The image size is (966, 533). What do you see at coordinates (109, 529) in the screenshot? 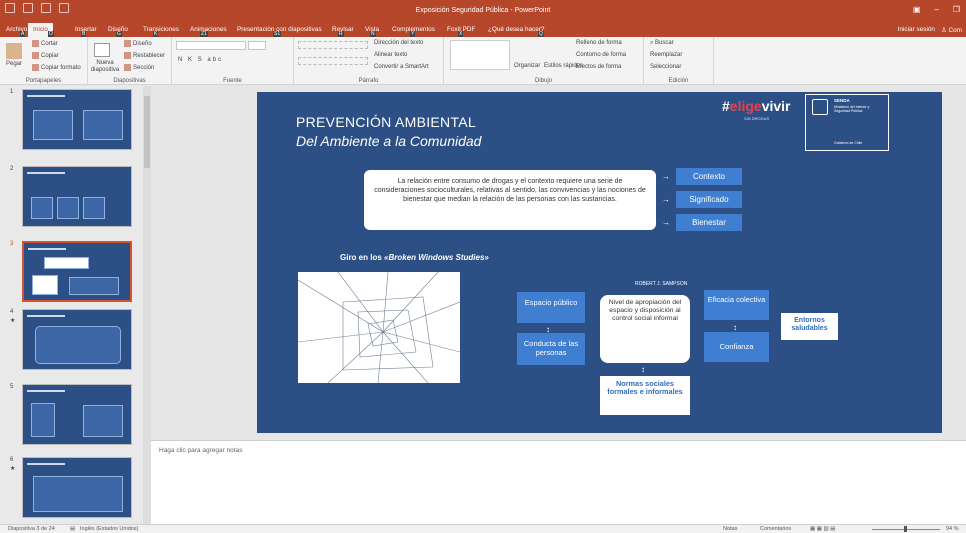
I see `language-indicator: Inglés (Estados Unidos)` at bounding box center [109, 529].